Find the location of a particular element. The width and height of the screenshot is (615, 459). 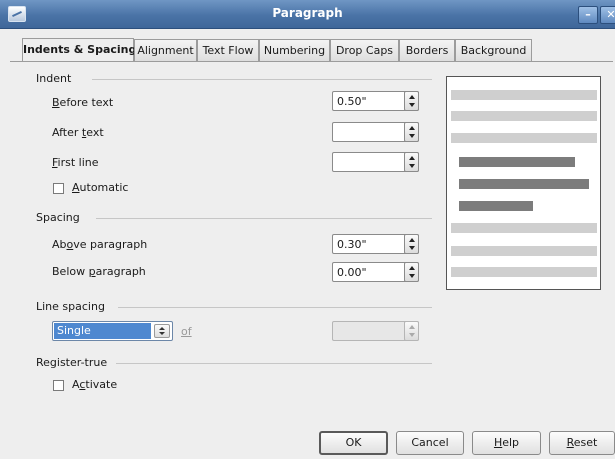

chevron-up-icon is located at coordinates (162, 328).